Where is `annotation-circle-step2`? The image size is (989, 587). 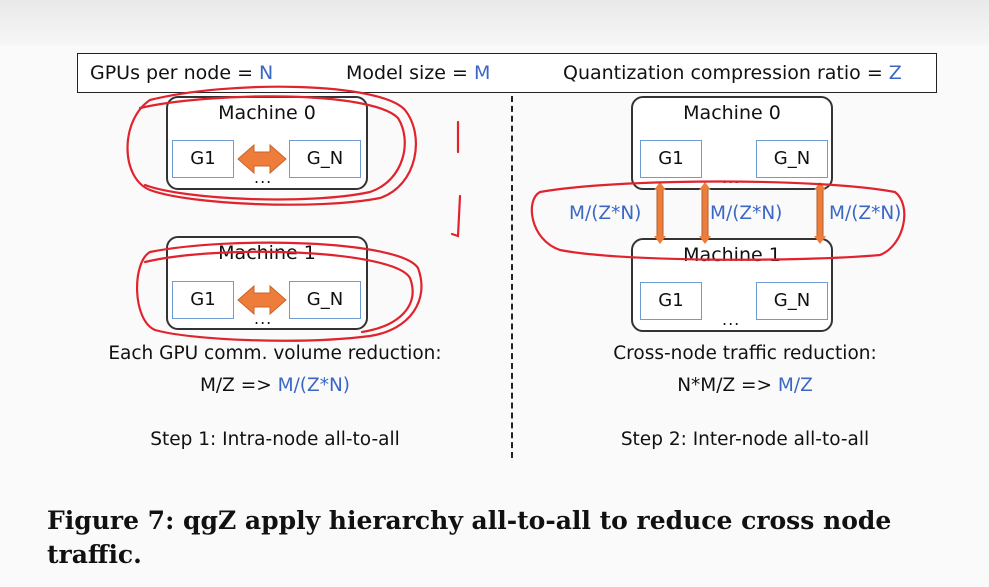 annotation-circle-step2 is located at coordinates (718, 220).